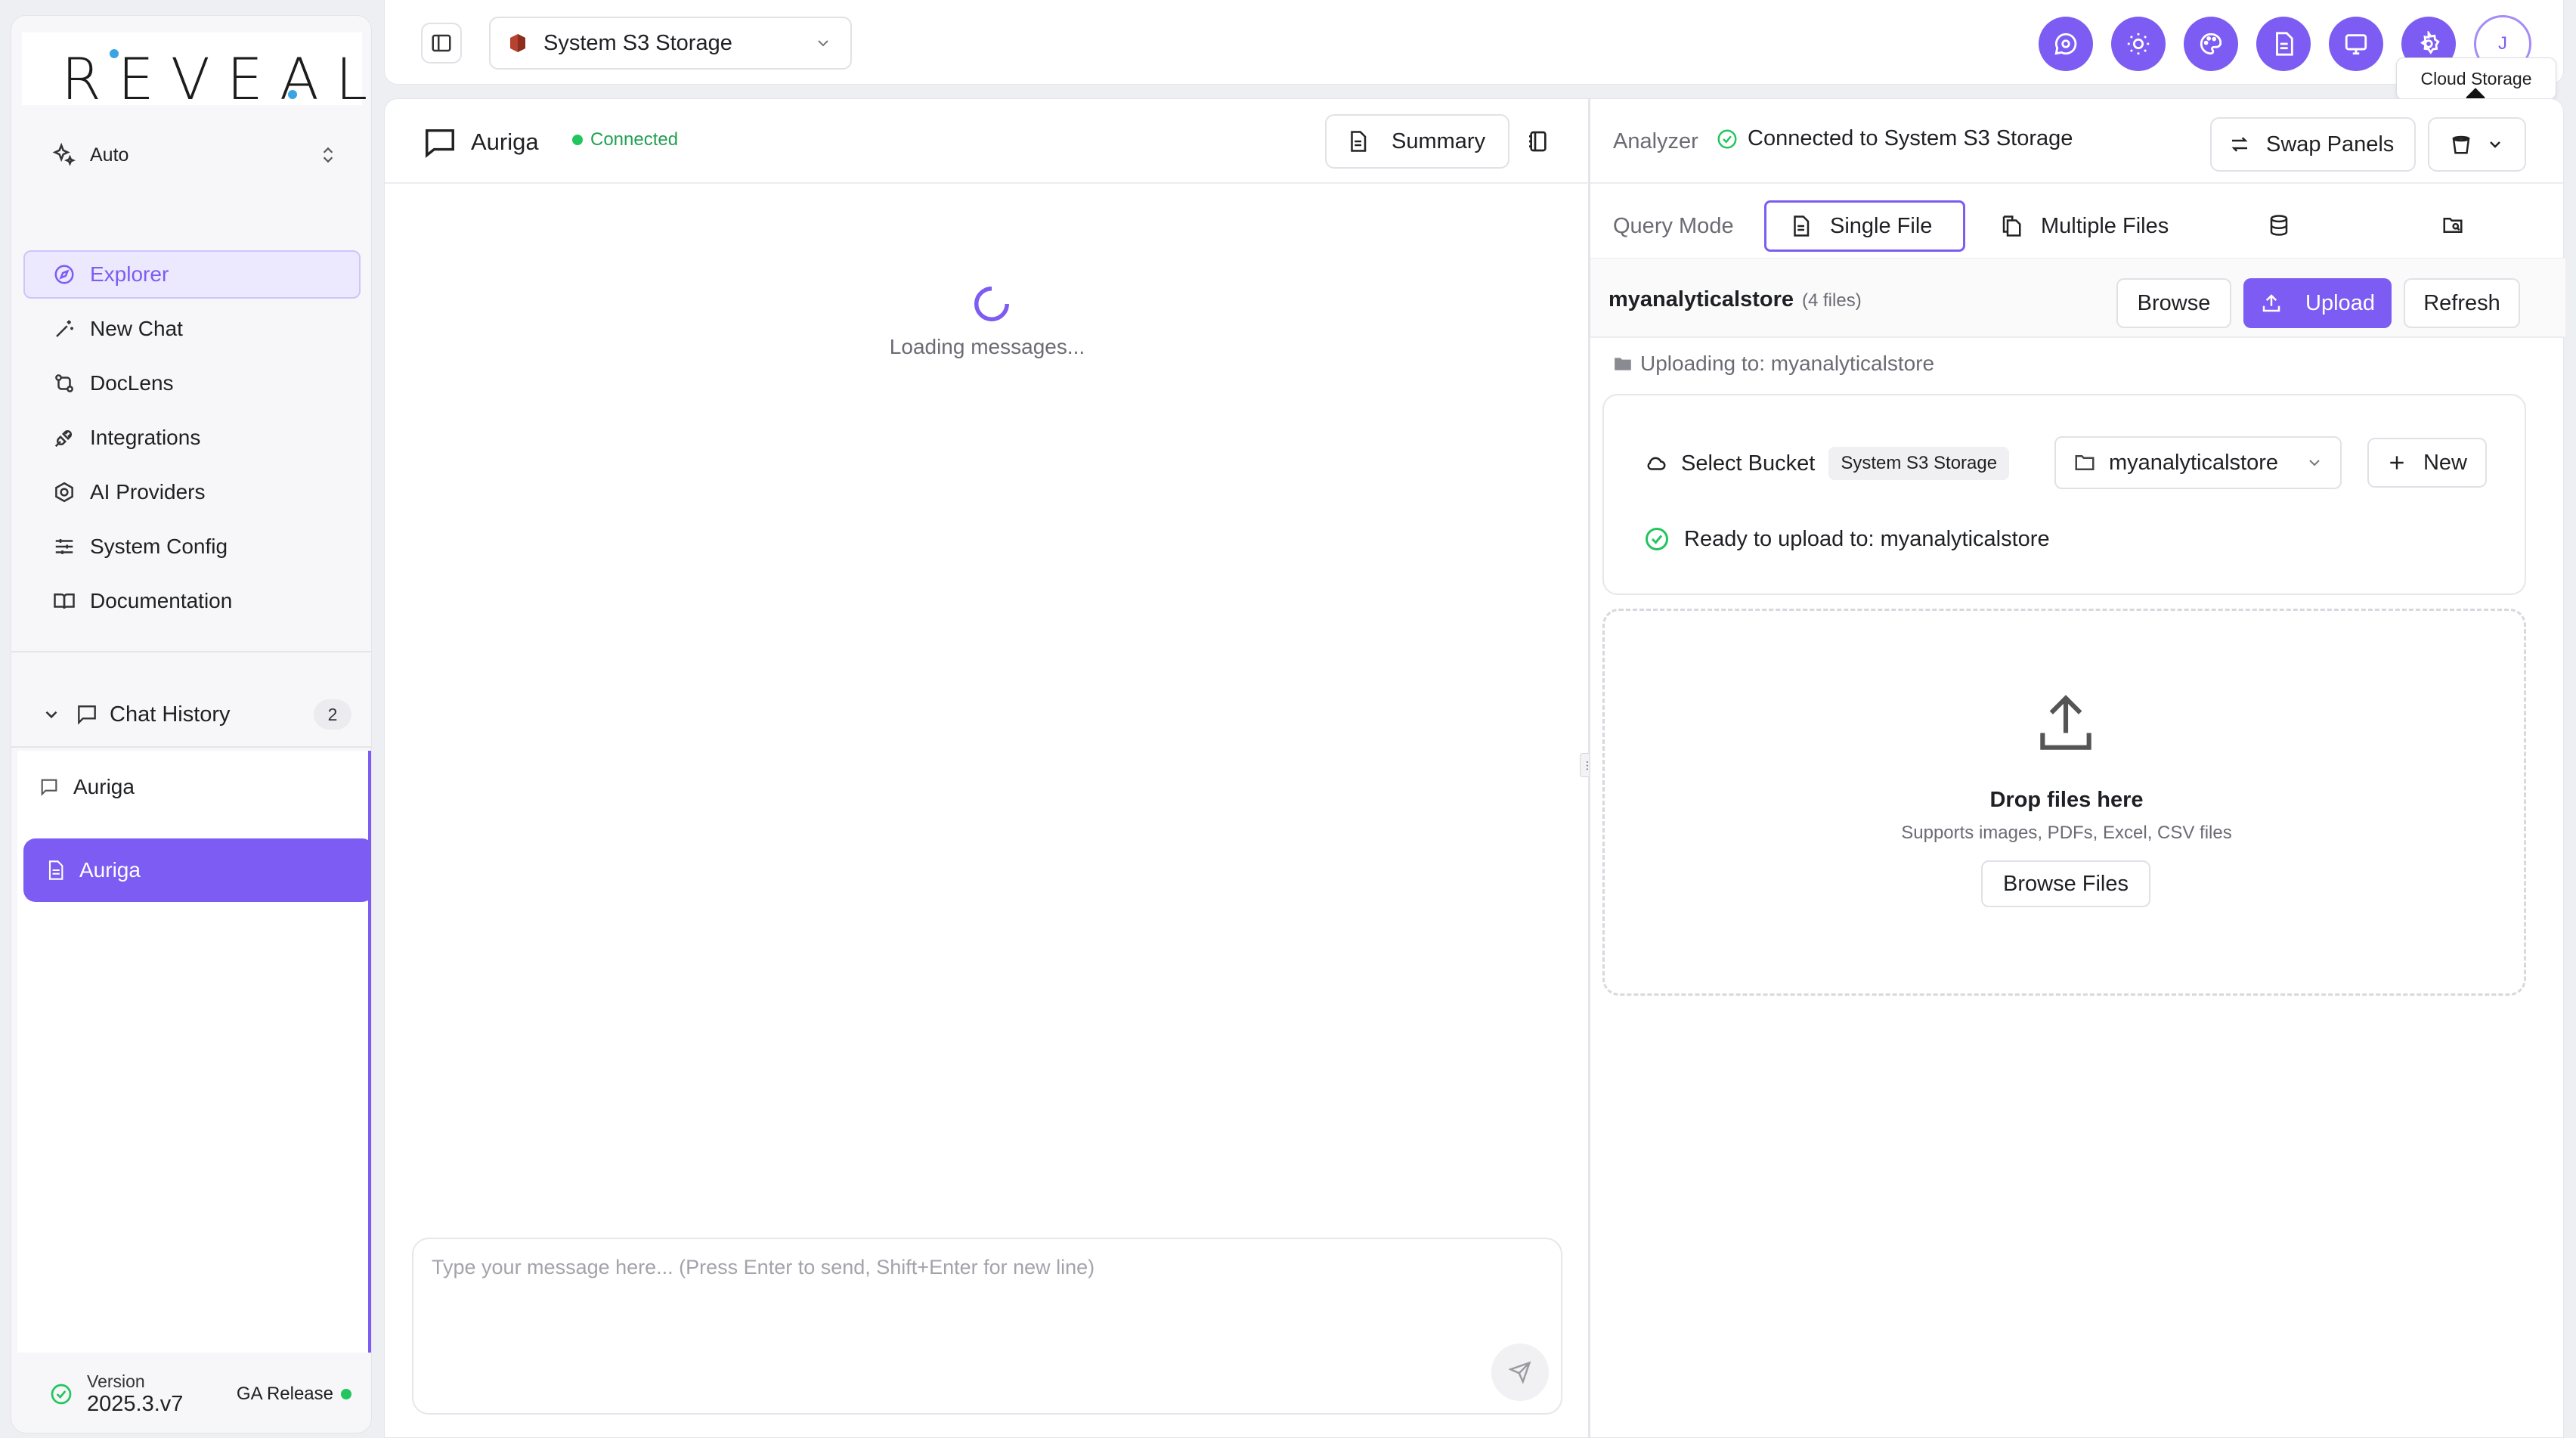 The width and height of the screenshot is (2576, 1438). I want to click on database-icon, so click(2279, 225).